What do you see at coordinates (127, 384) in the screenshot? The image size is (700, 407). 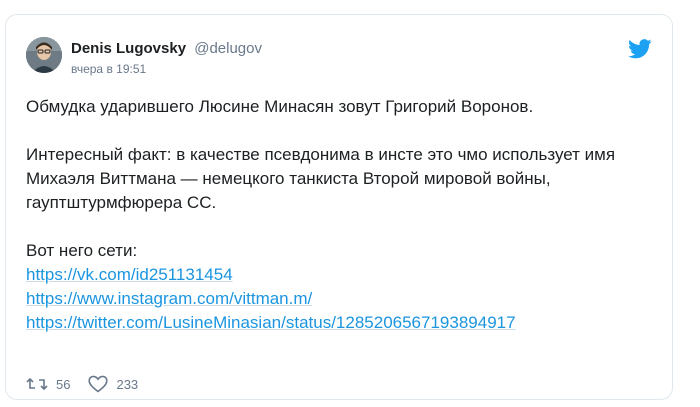 I see `like-count: 233` at bounding box center [127, 384].